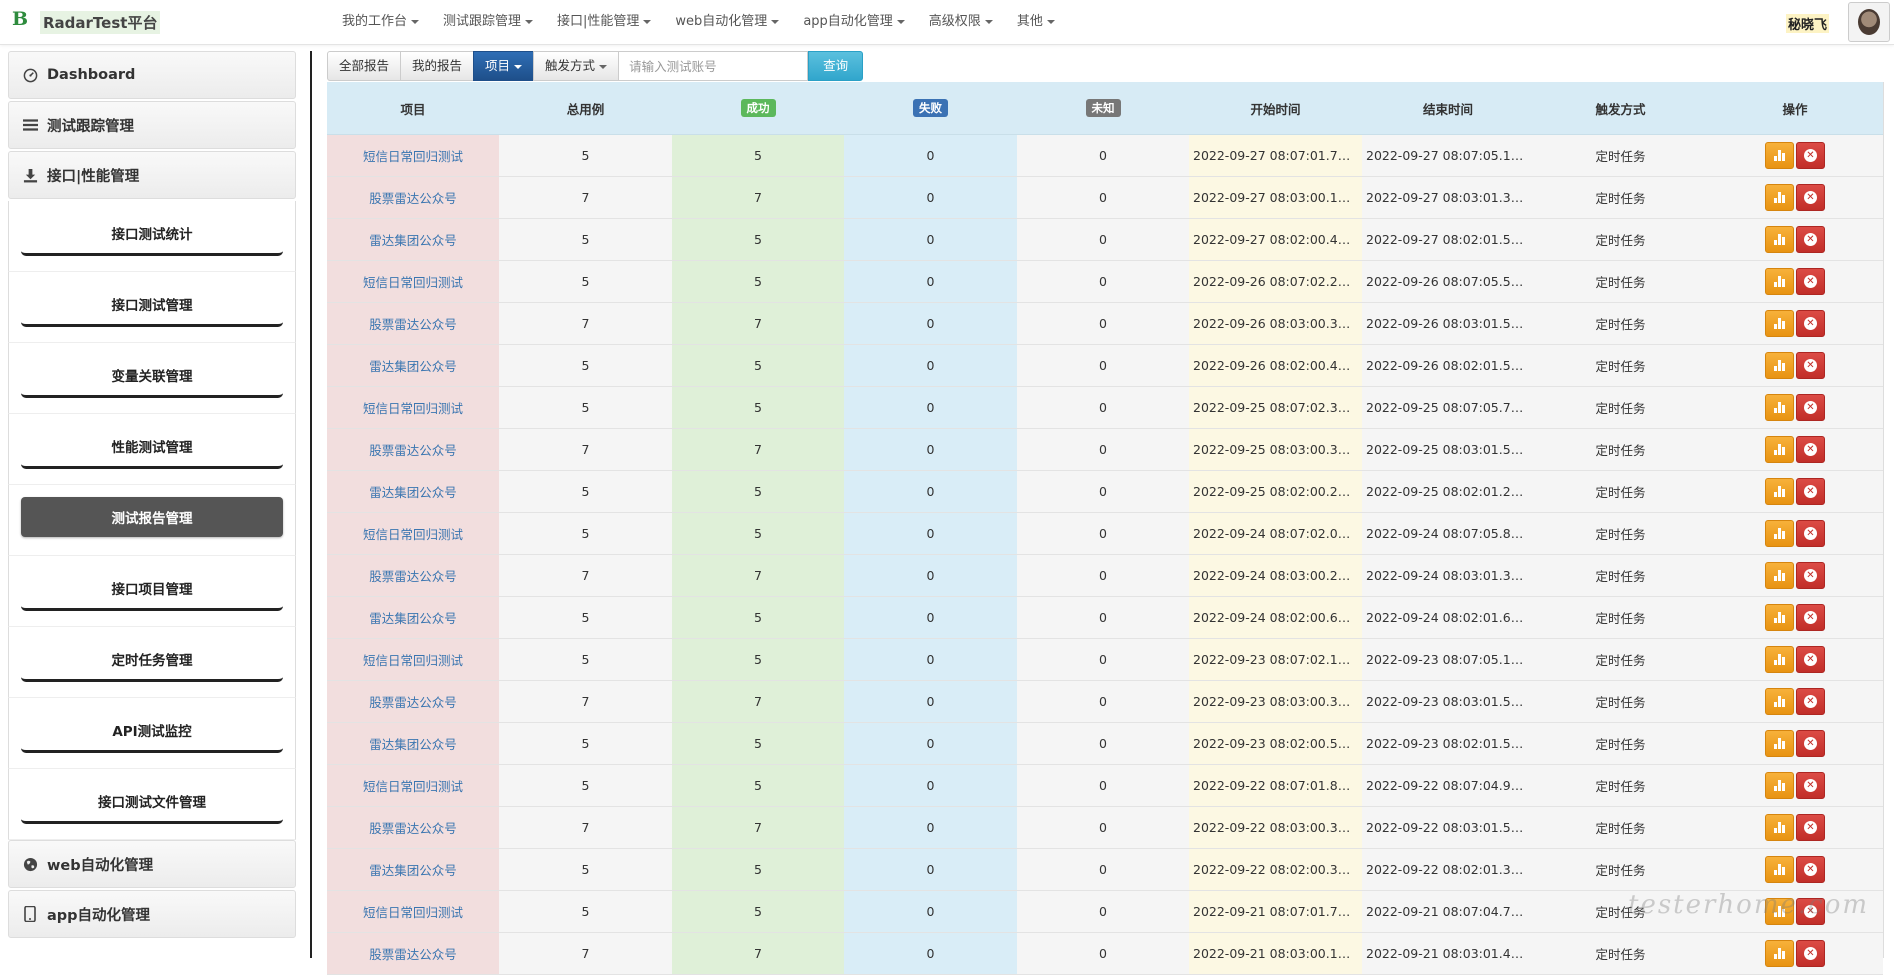  What do you see at coordinates (930, 108) in the screenshot?
I see `header-fail: 失败` at bounding box center [930, 108].